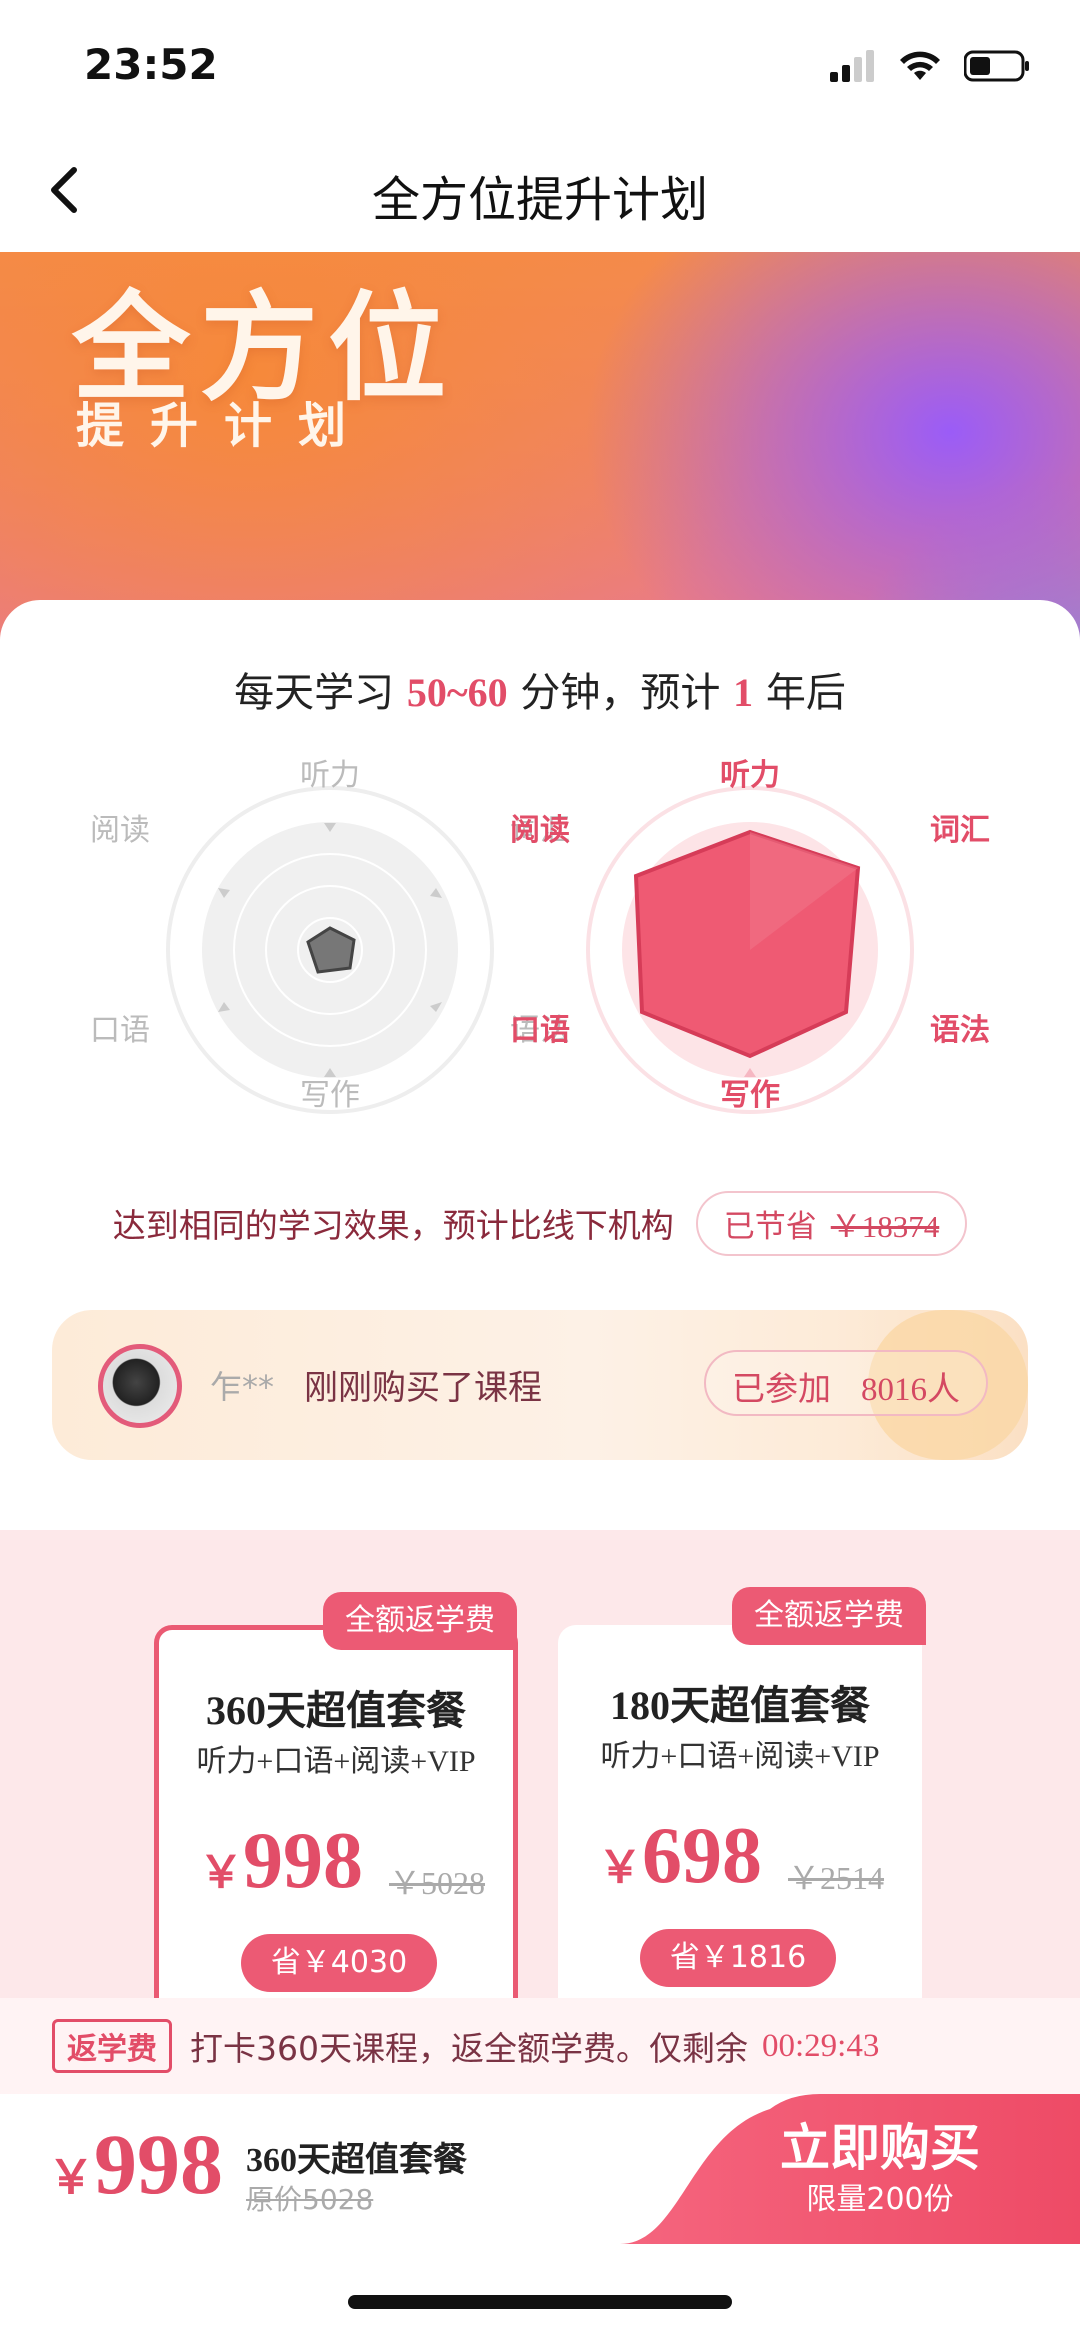 This screenshot has height=2337, width=1080. Describe the element at coordinates (242, 1387) in the screenshot. I see `buyer-name: 乍**` at that location.